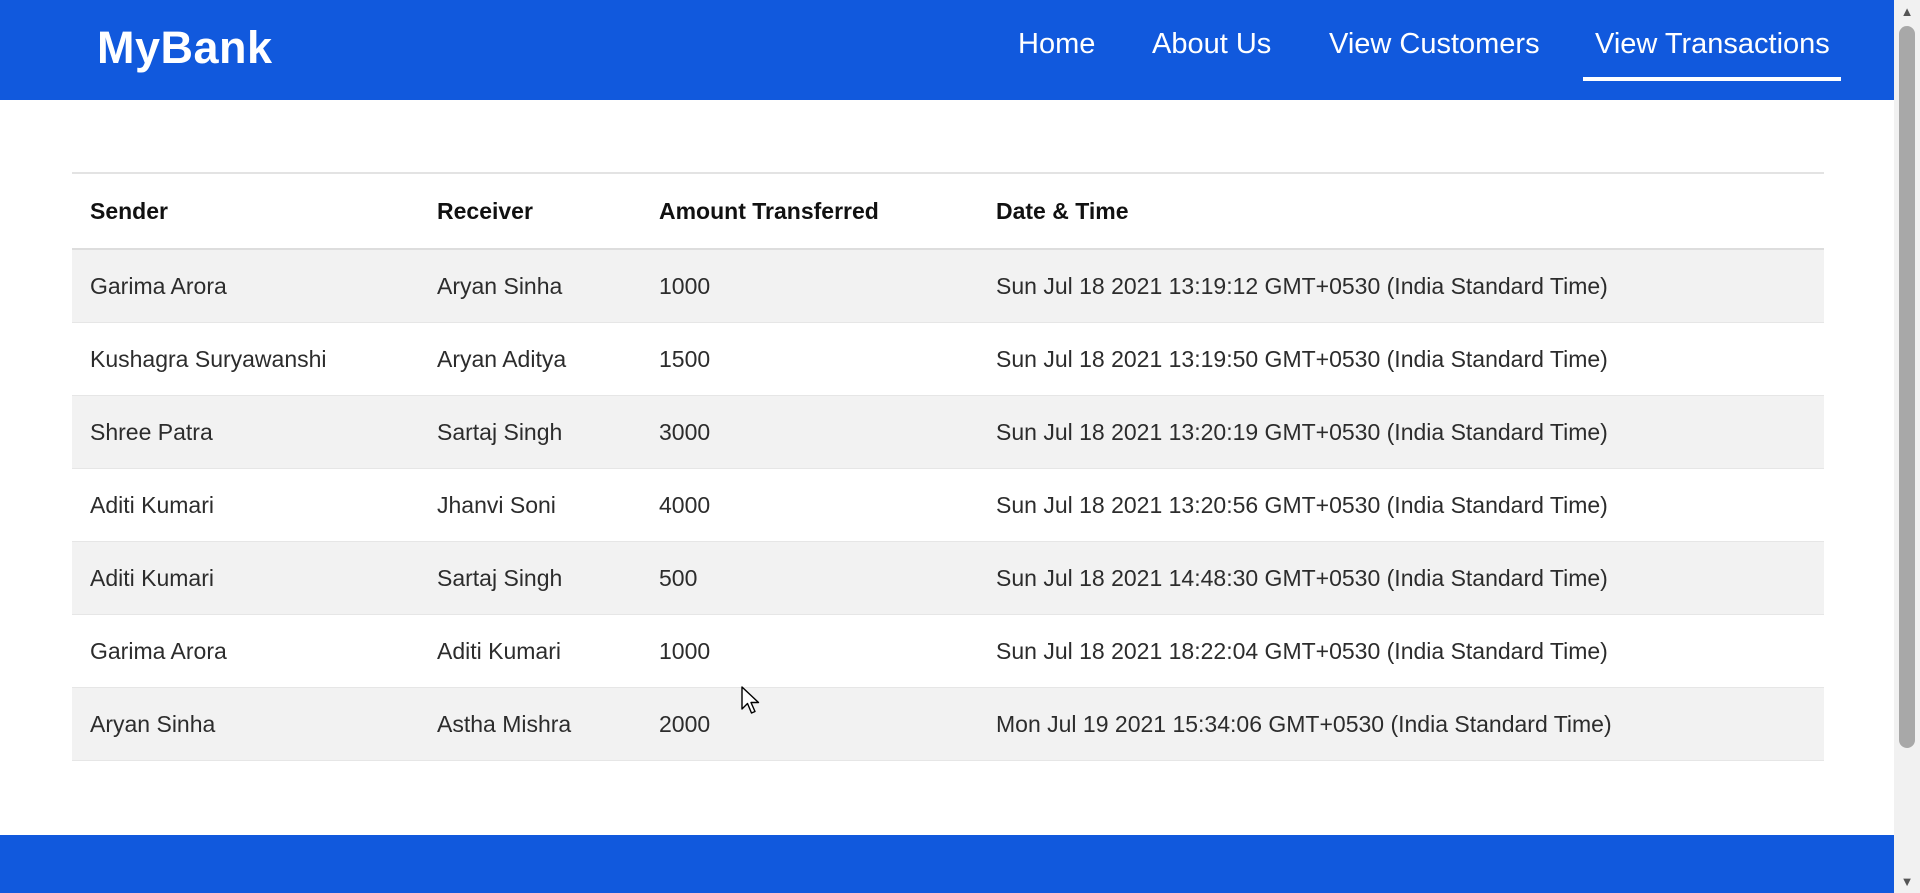 The image size is (1920, 893). I want to click on scroll-up-arrow-icon: ▲, so click(1907, 11).